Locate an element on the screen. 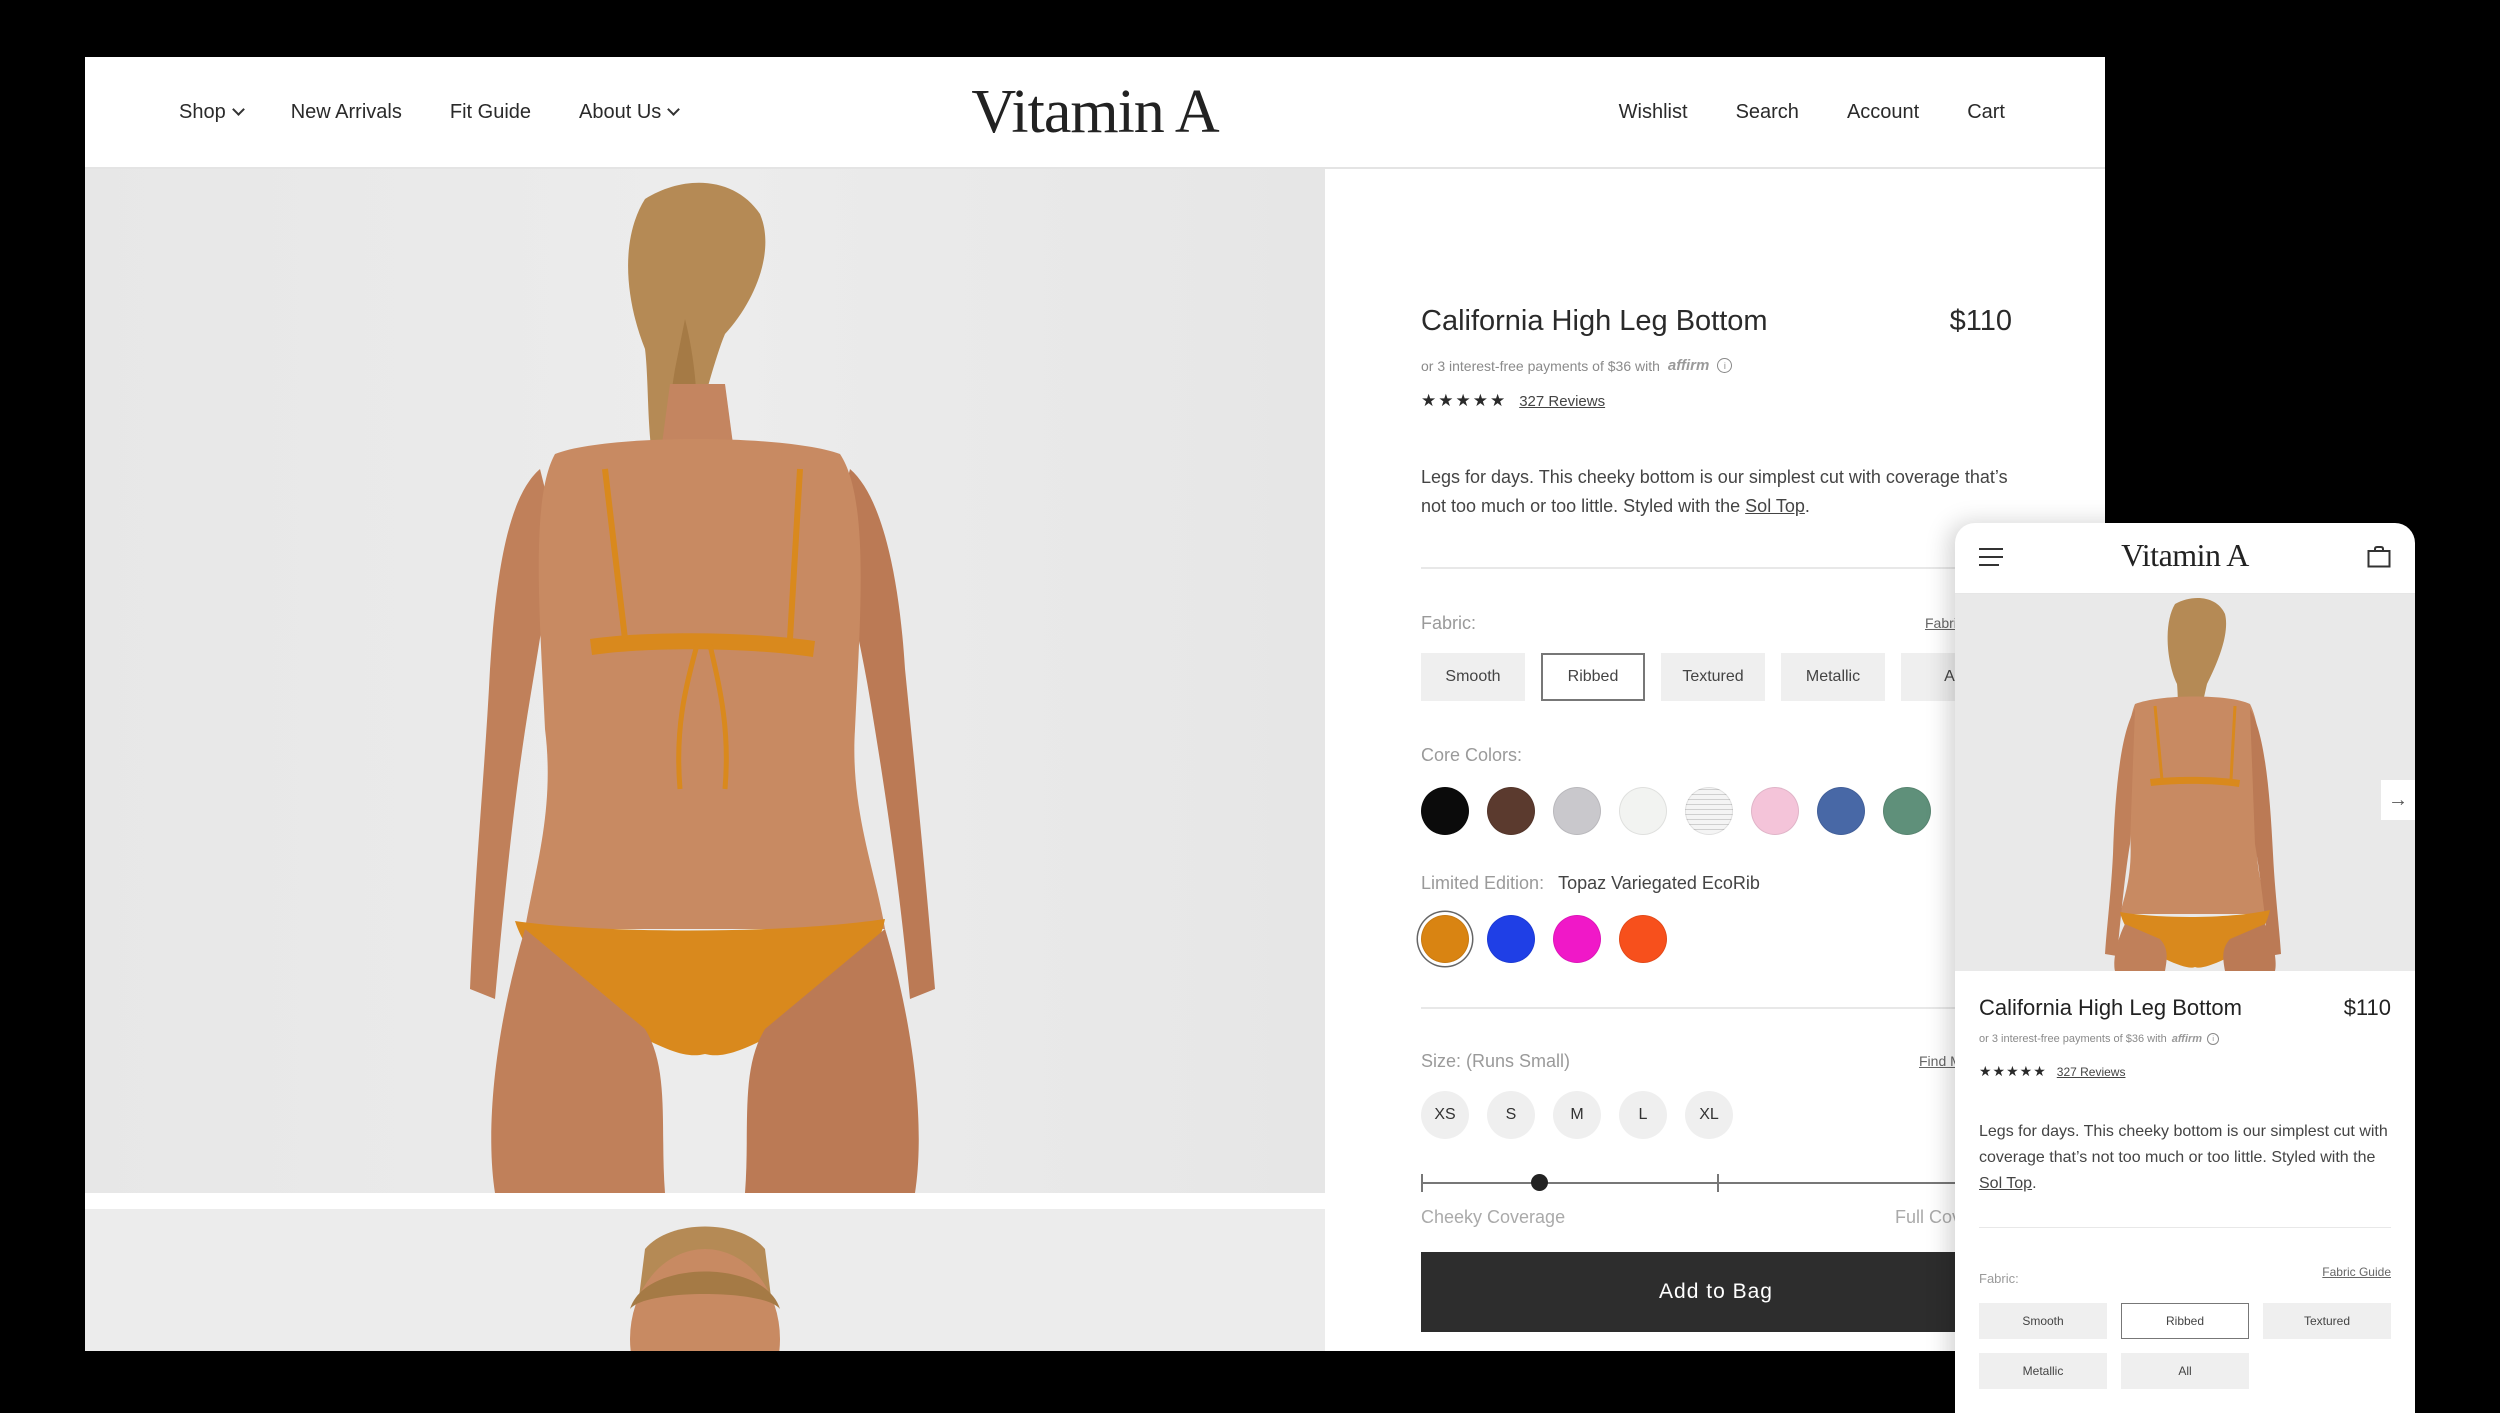 The width and height of the screenshot is (2500, 1413). size-option-s: S is located at coordinates (1511, 1115).